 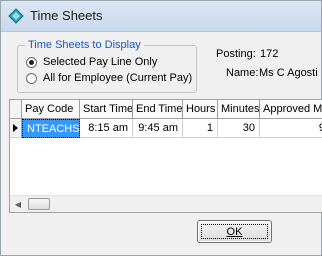 What do you see at coordinates (291, 109) in the screenshot?
I see `column-header-approved-minutes: Approved Mi` at bounding box center [291, 109].